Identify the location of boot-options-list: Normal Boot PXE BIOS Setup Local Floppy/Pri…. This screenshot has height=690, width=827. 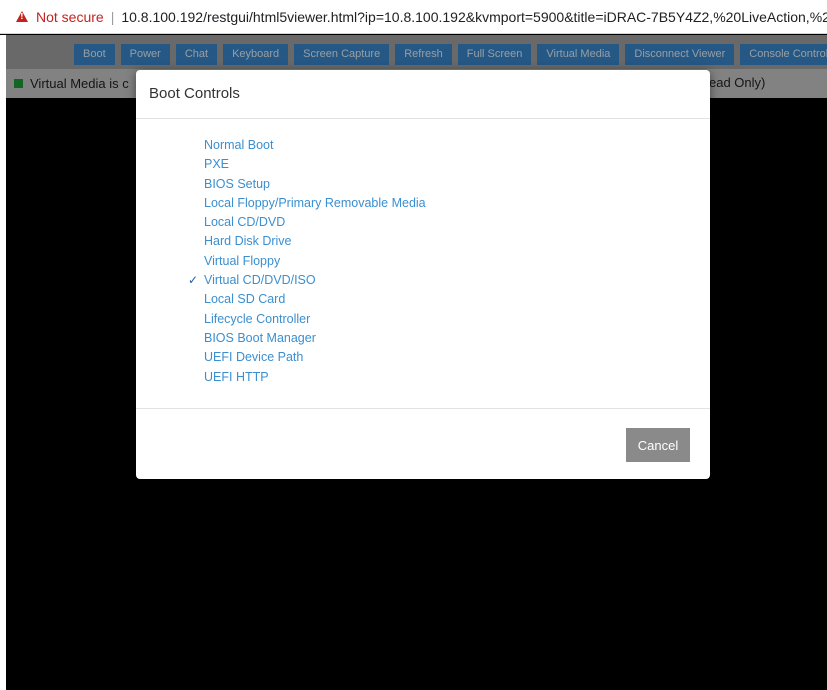
(307, 261).